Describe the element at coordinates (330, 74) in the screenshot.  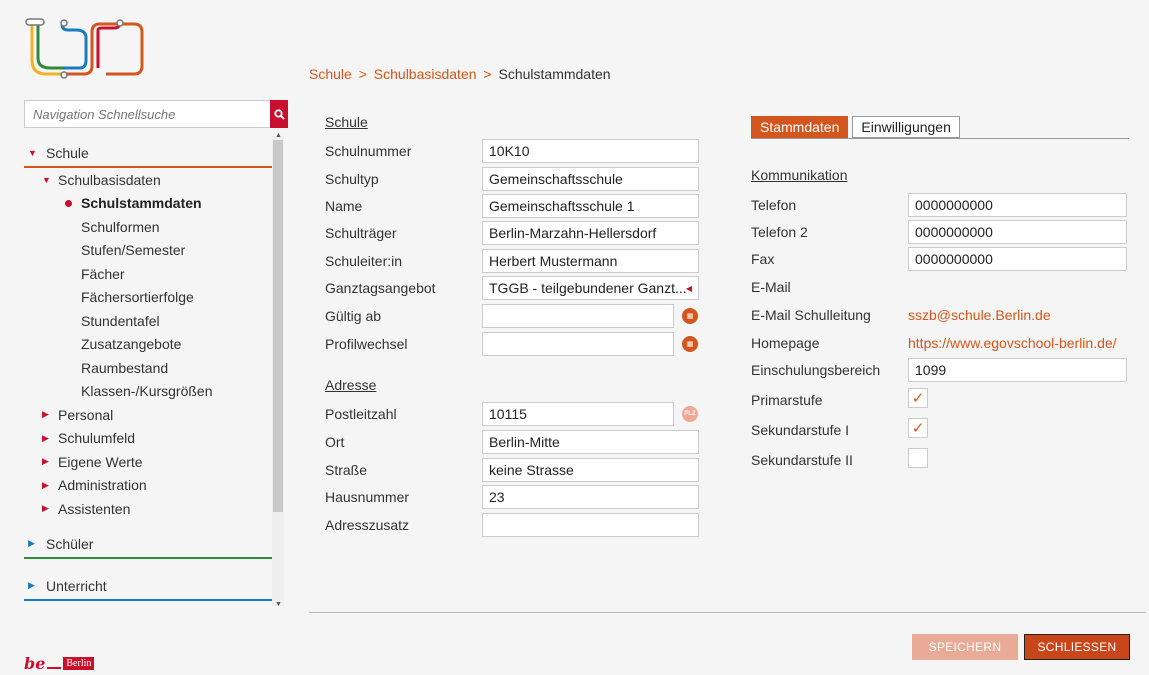
I see `breadcrumb-schule: Schule` at that location.